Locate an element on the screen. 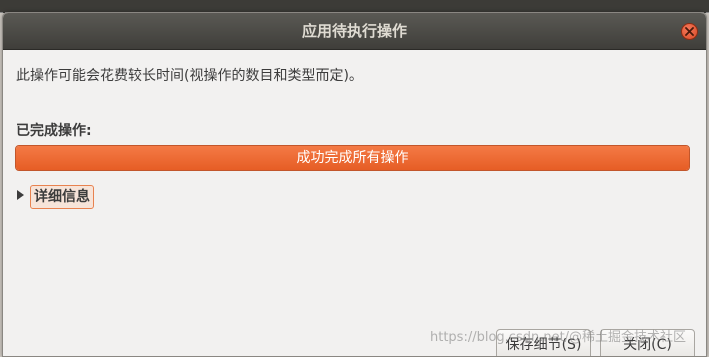 This screenshot has width=709, height=357. close-icon is located at coordinates (689, 31).